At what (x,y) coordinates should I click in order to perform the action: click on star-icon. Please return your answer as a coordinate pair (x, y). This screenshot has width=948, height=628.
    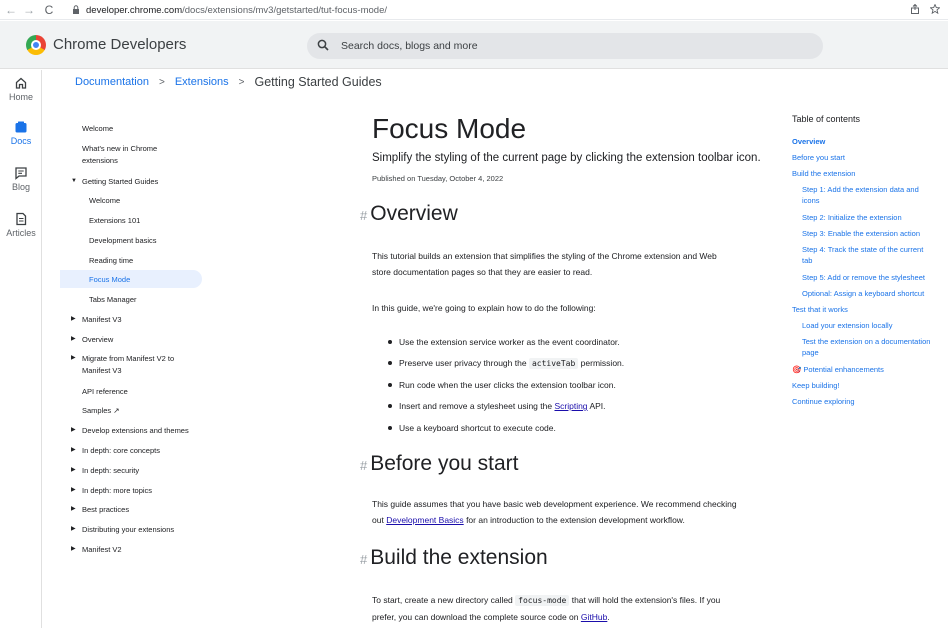
    Looking at the image, I should click on (935, 9).